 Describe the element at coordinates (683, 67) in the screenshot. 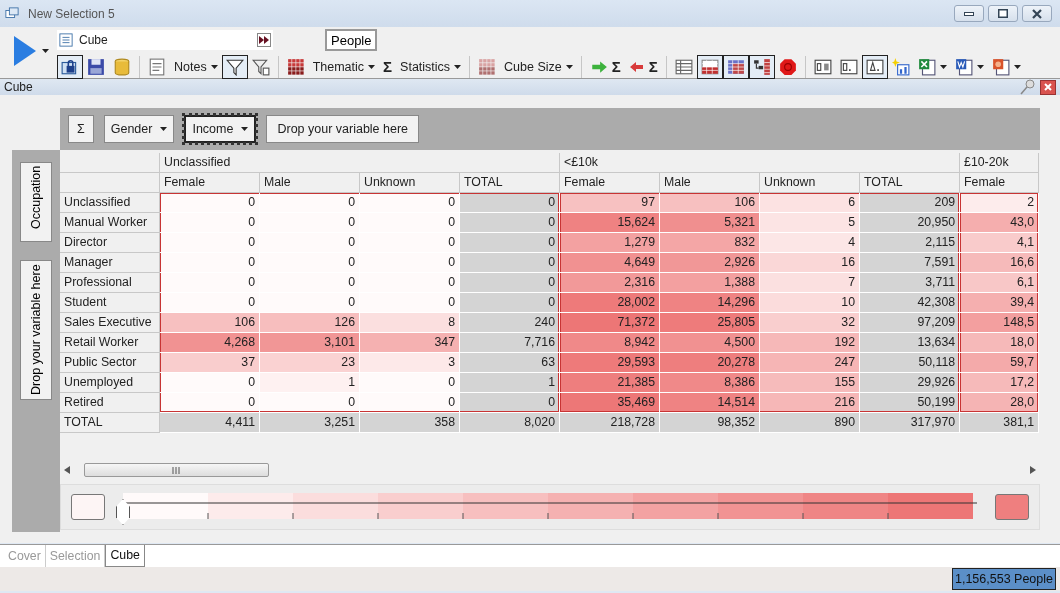

I see `list-icon` at that location.